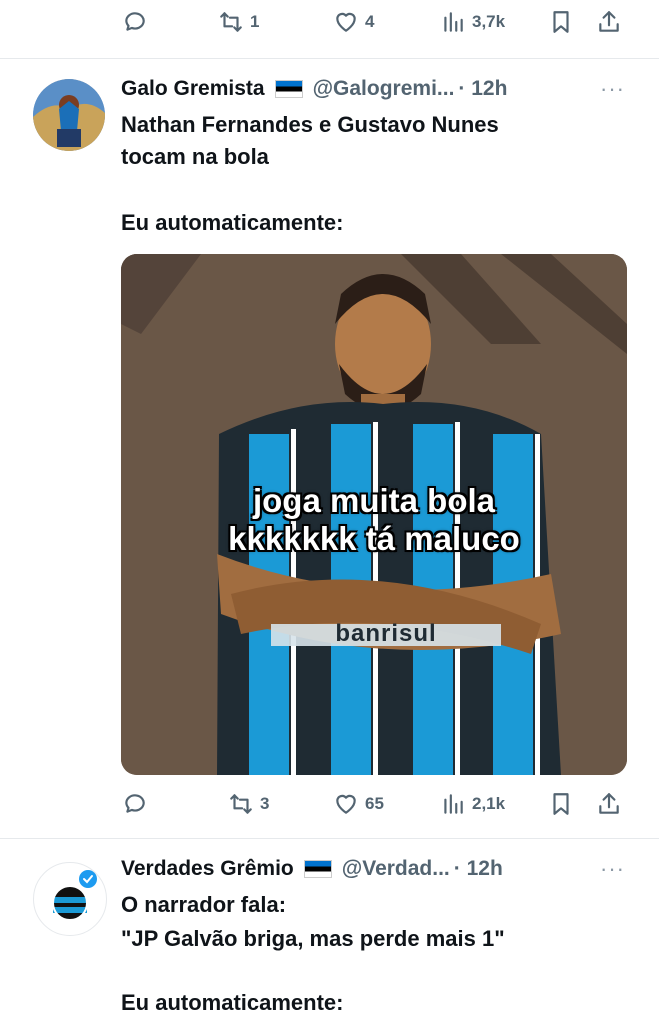 The width and height of the screenshot is (659, 1024). Describe the element at coordinates (370, 21) in the screenshot. I see `like-count: 4` at that location.